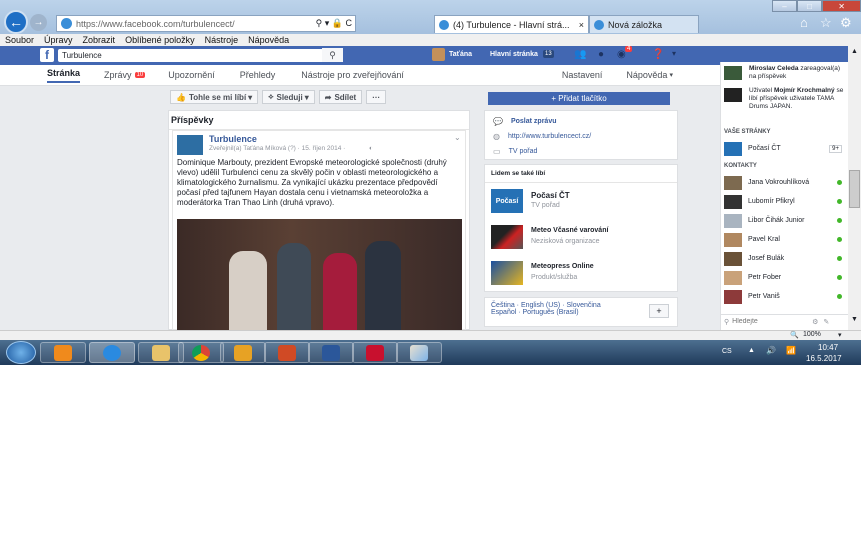 Image resolution: width=861 pixels, height=552 pixels. I want to click on taskbar-antivirus, so click(375, 352).